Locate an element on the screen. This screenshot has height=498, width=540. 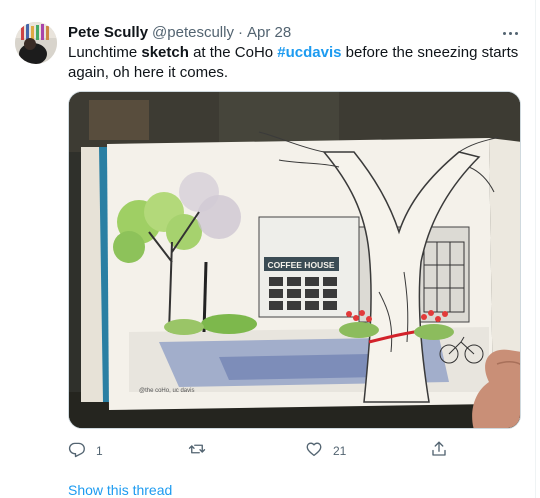
reply-count: 1 is located at coordinates (99, 451).